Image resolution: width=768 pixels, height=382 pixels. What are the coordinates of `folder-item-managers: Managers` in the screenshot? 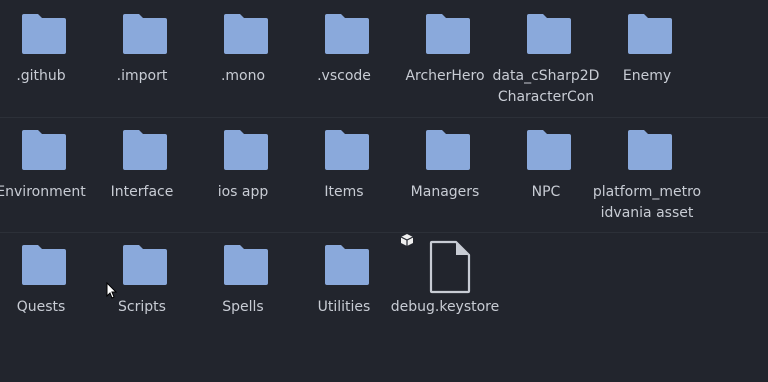 It's located at (448, 171).